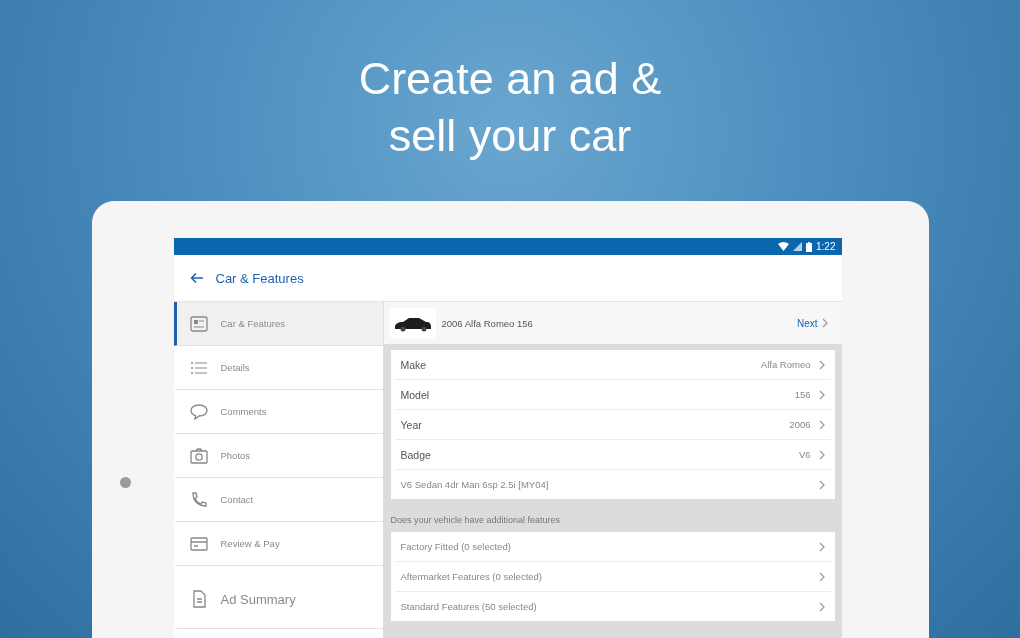  I want to click on feature-label: Standard Features (50 selected), so click(469, 606).